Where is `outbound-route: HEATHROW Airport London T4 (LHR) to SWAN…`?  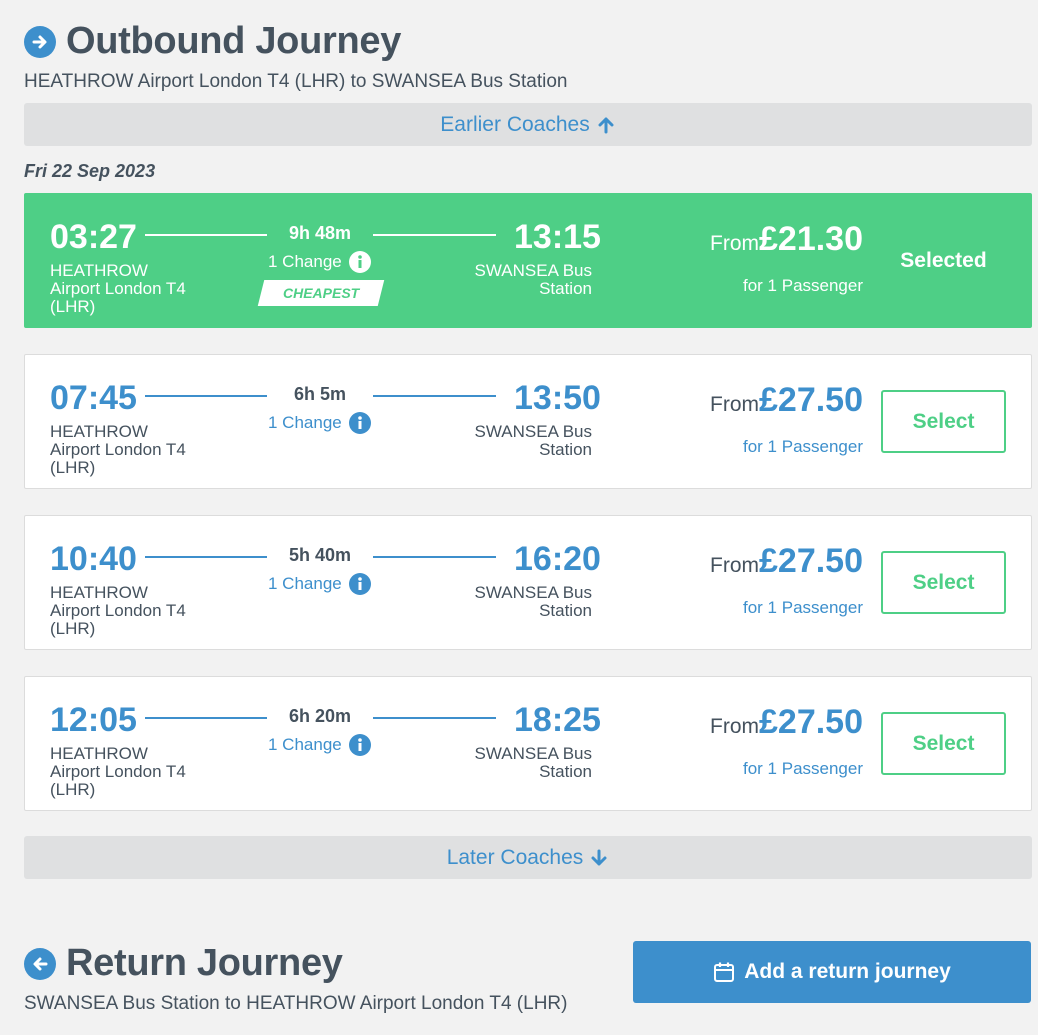 outbound-route: HEATHROW Airport London T4 (LHR) to SWAN… is located at coordinates (296, 81).